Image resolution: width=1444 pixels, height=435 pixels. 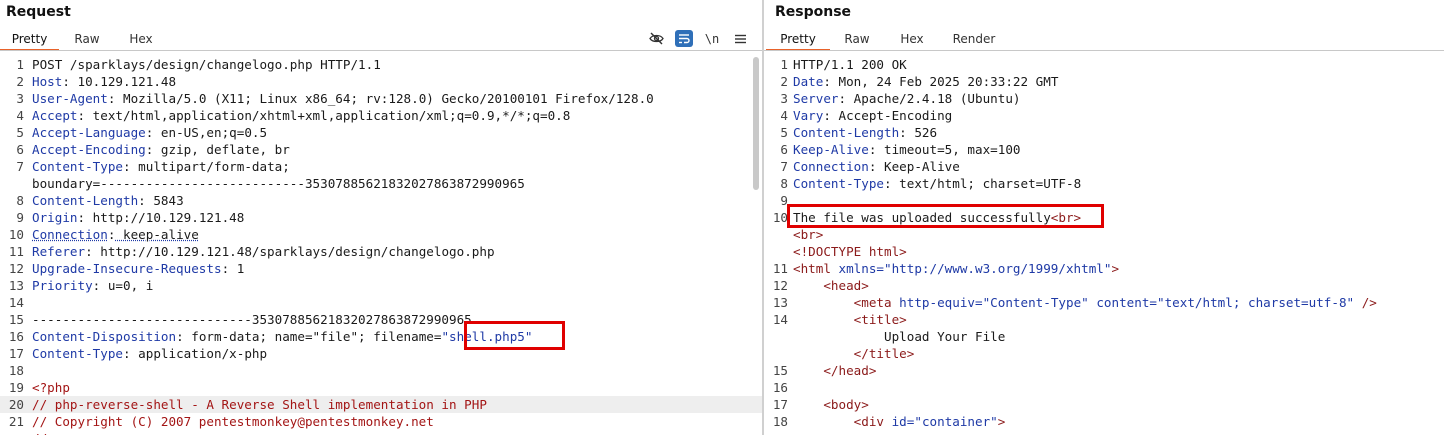 I want to click on response-tab-hex: Hex, so click(x=912, y=40).